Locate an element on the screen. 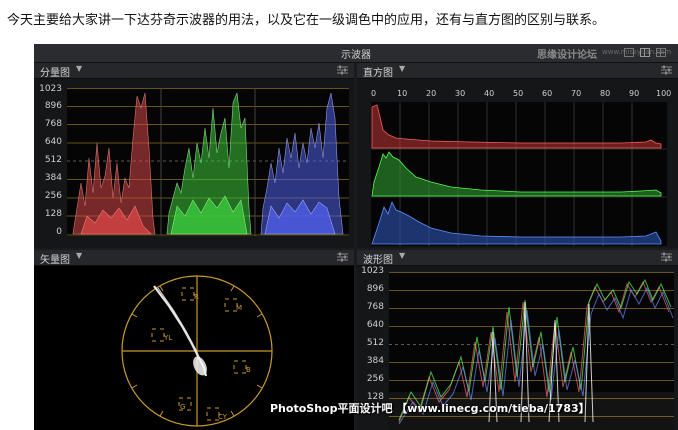 This screenshot has width=678, height=430. waveform-header: 波形图 ▼ is located at coordinates (517, 258).